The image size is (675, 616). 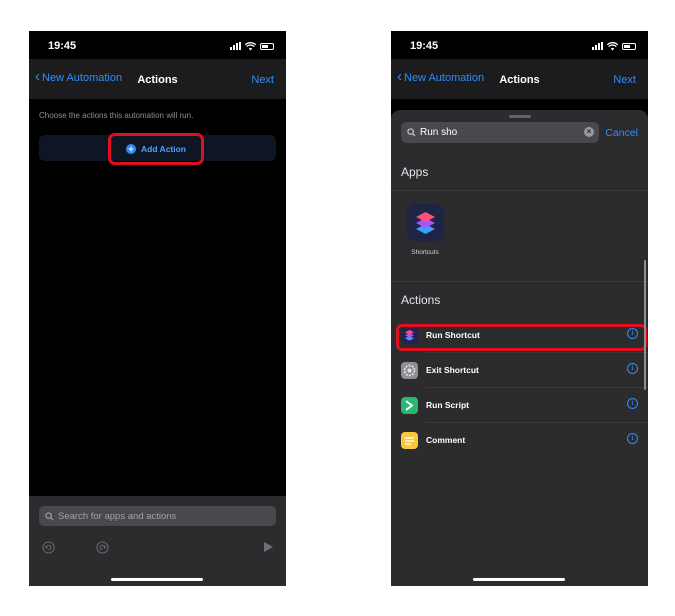 What do you see at coordinates (519, 405) in the screenshot?
I see `action-row-run-script: Run Script i` at bounding box center [519, 405].